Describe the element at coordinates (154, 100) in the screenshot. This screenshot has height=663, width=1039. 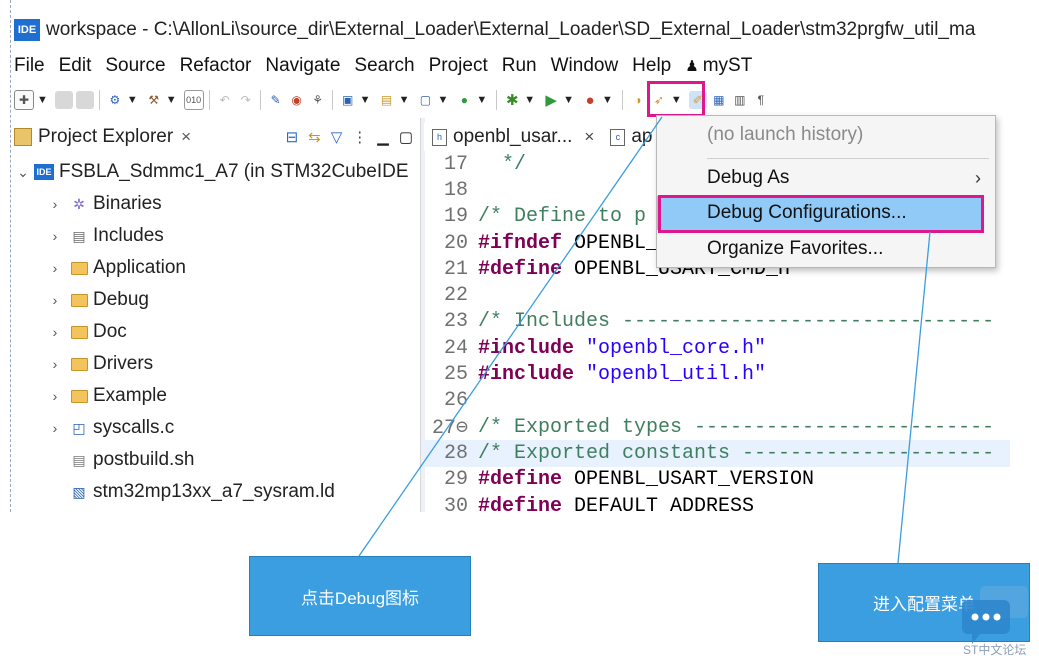
I see `build-hammer-icon: ⚒` at that location.